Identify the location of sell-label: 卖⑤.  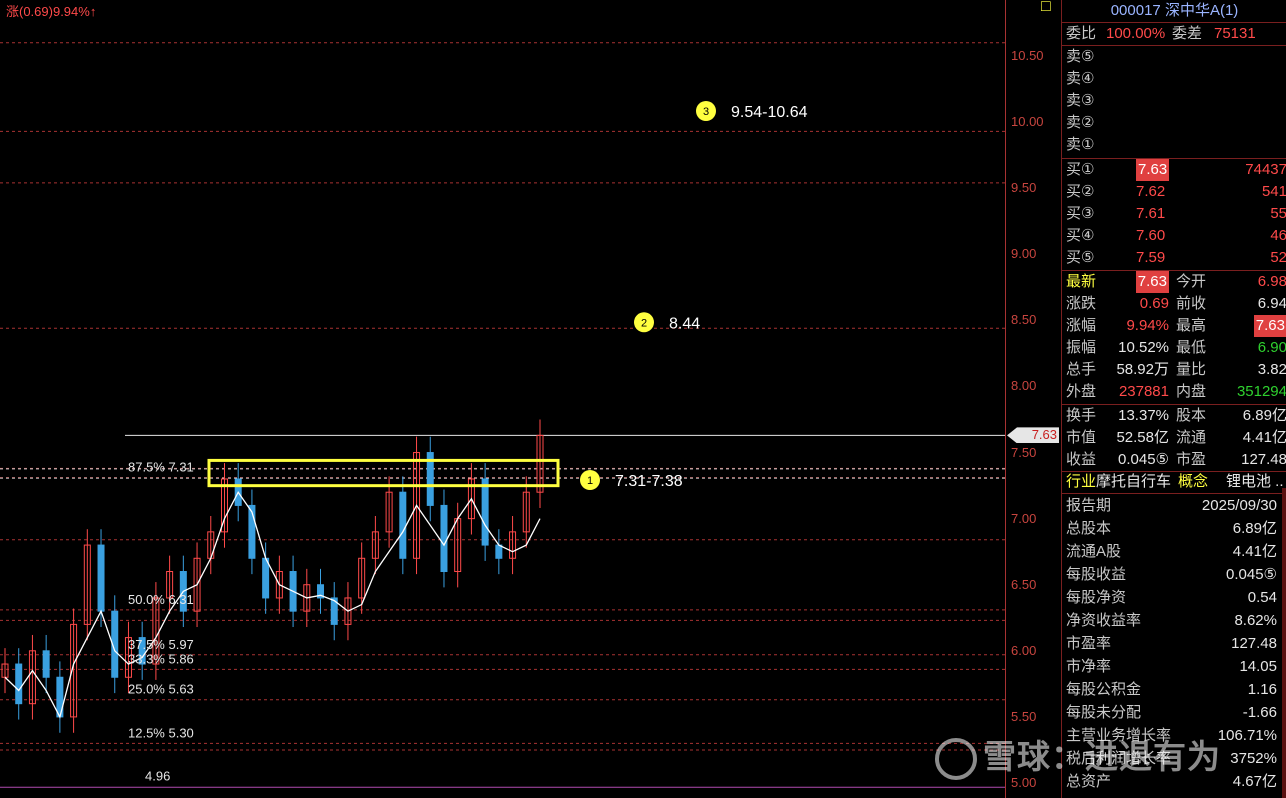
(1080, 56).